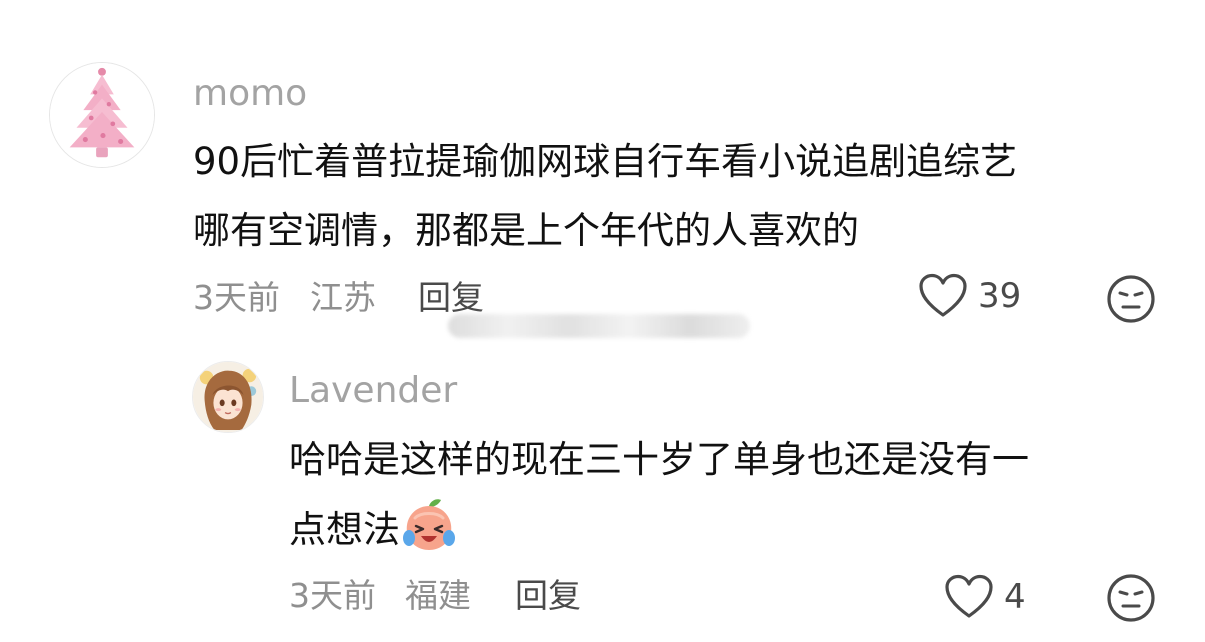 This screenshot has width=1205, height=642. Describe the element at coordinates (659, 459) in the screenshot. I see `comment-text-line: 哈哈是这样的现在三十岁了单身也还是没有一` at that location.